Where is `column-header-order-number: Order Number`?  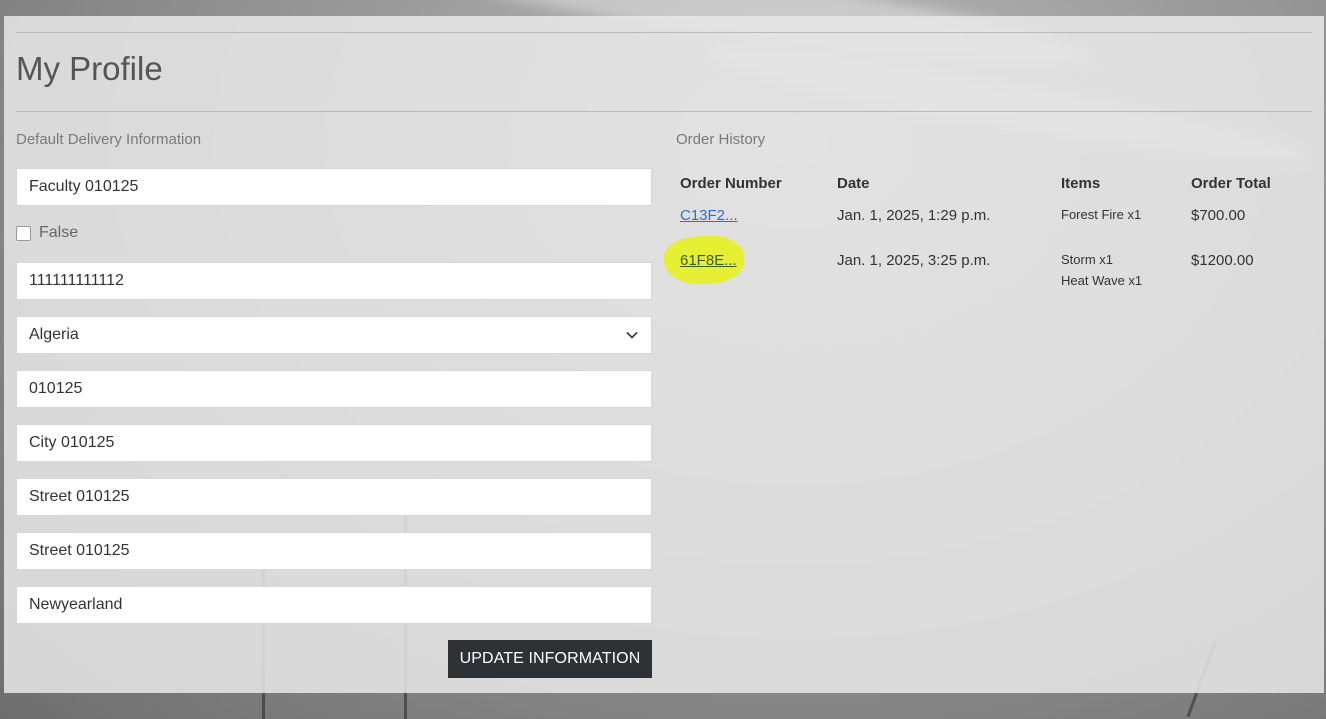 column-header-order-number: Order Number is located at coordinates (731, 183).